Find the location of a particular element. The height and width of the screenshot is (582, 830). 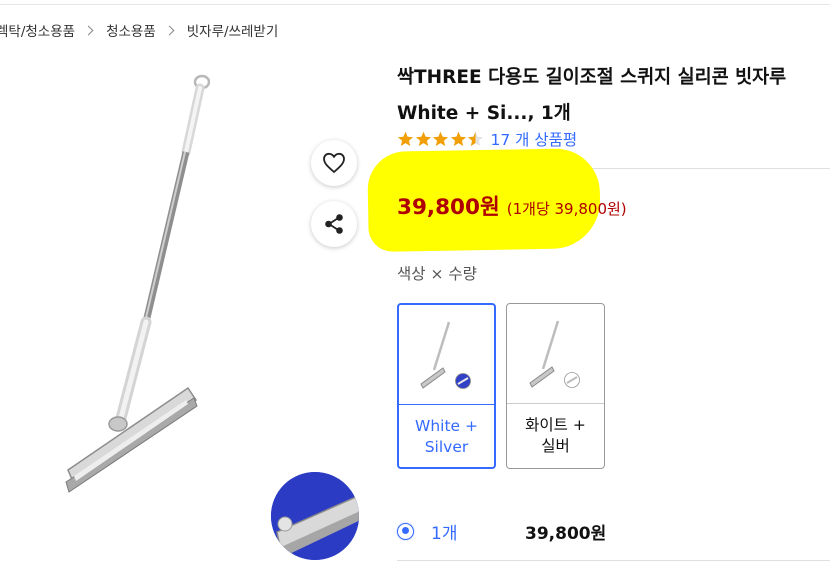

option-label-white-silver-kr: 화이트 + 실버 is located at coordinates (555, 435).